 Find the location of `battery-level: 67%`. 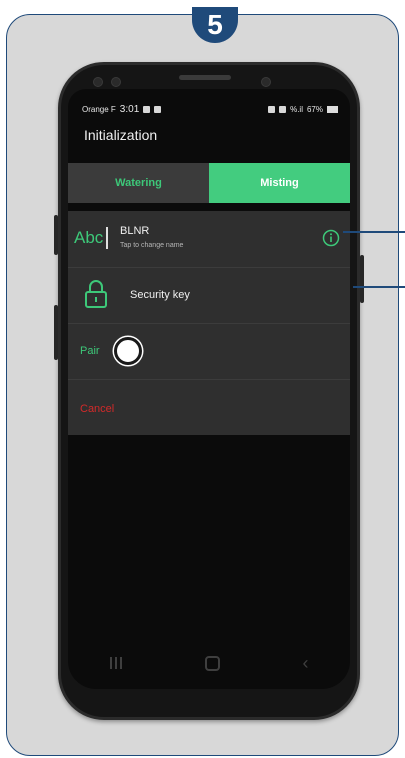

battery-level: 67% is located at coordinates (314, 109).